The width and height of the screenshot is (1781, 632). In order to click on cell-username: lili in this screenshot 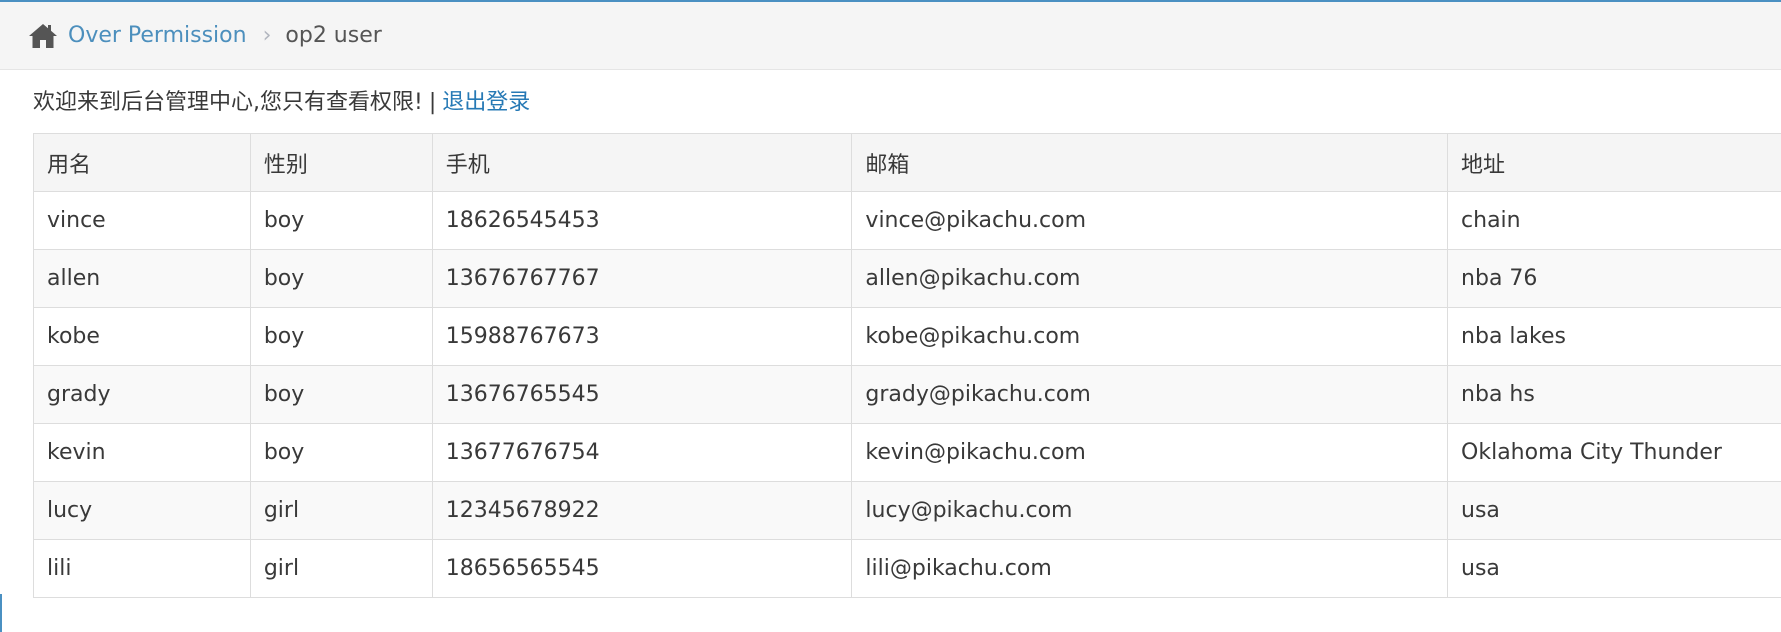, I will do `click(142, 568)`.